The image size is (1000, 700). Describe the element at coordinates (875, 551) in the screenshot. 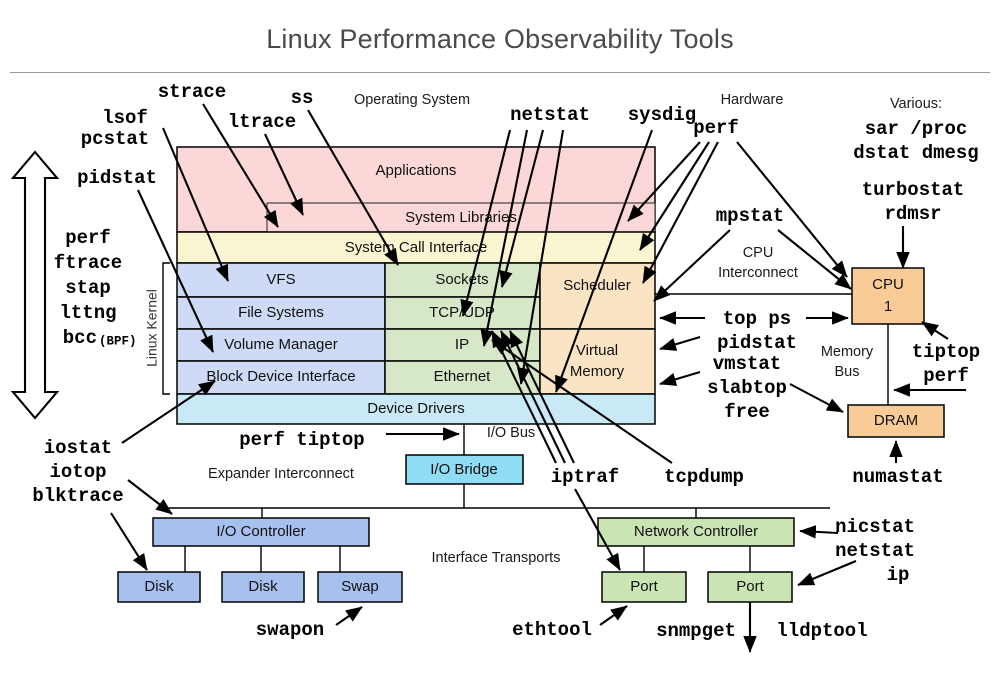

I see `tool-netstat-nic: netstat` at that location.